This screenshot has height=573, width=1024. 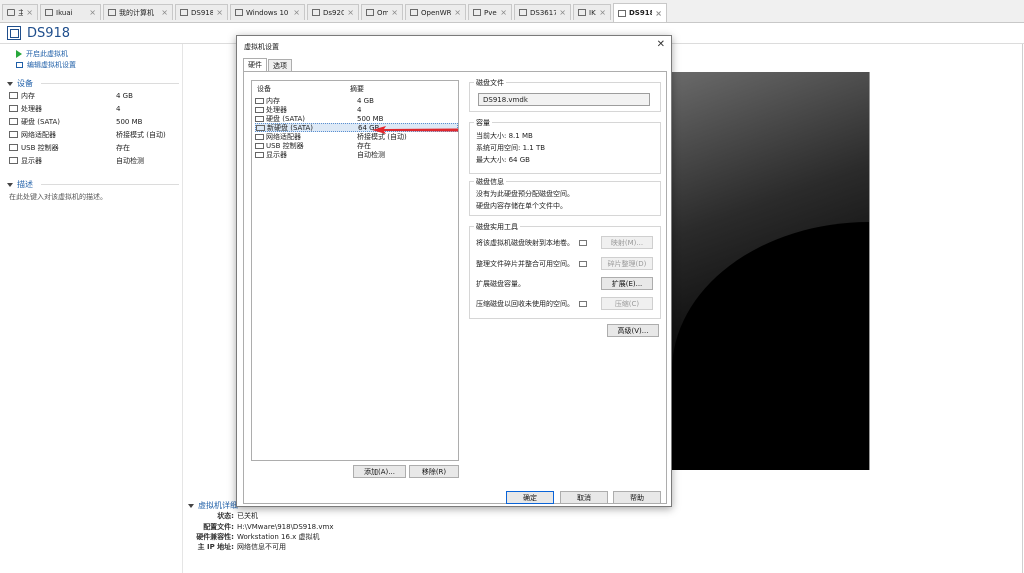 I want to click on device-row-cpu: 处理器 4, so click(x=93, y=108).